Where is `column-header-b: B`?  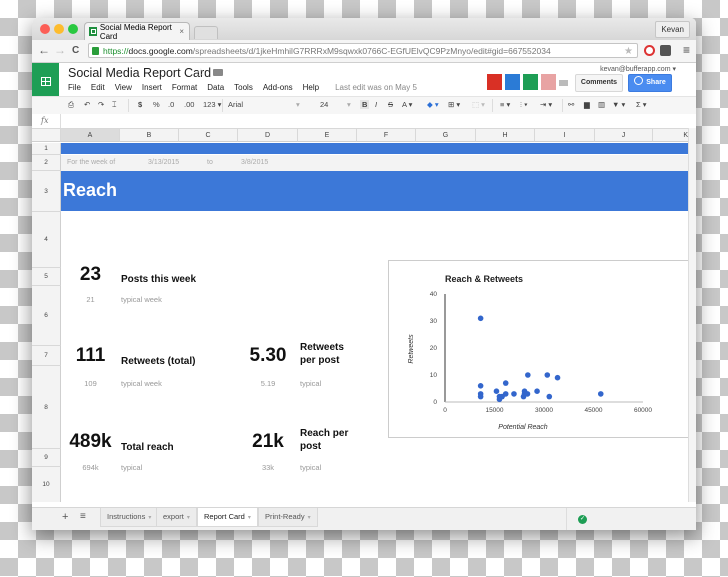 column-header-b: B is located at coordinates (149, 135).